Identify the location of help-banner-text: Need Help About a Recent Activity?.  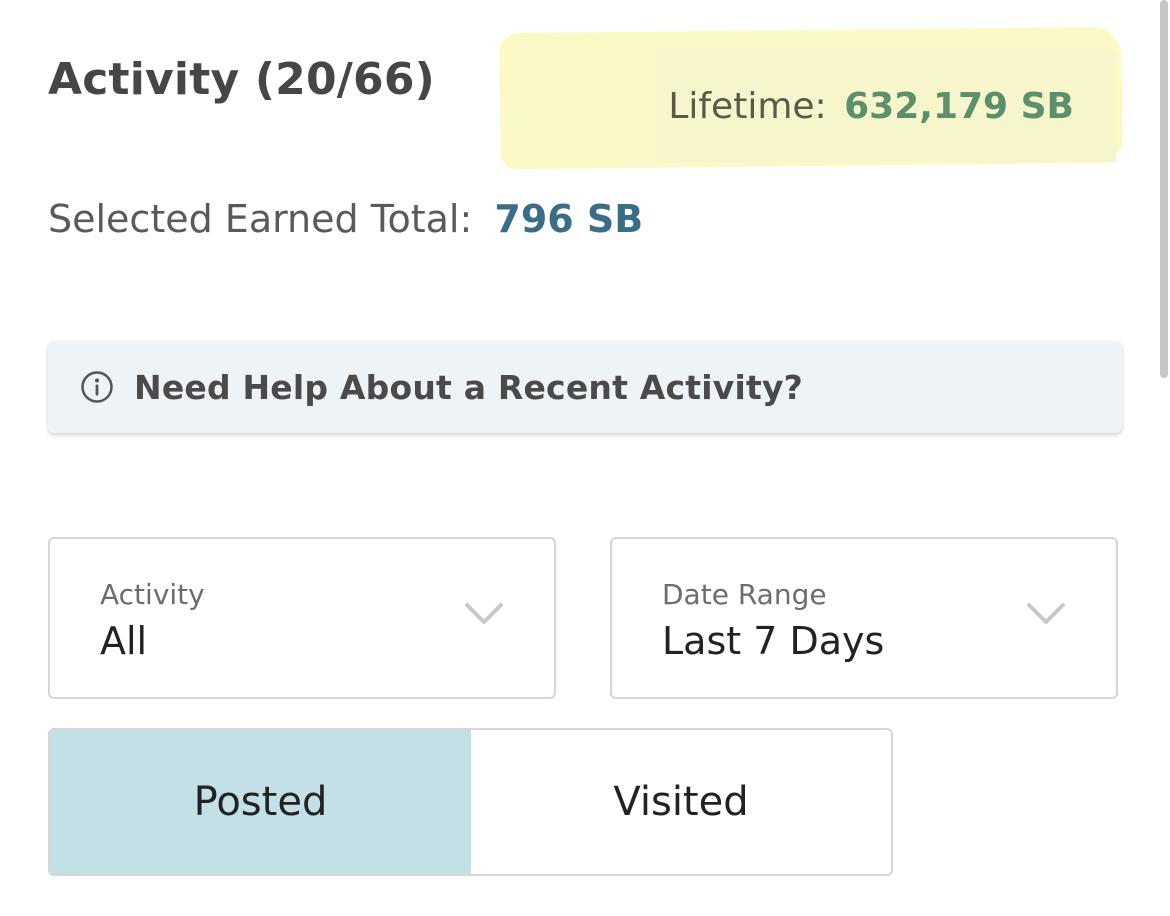
(468, 387).